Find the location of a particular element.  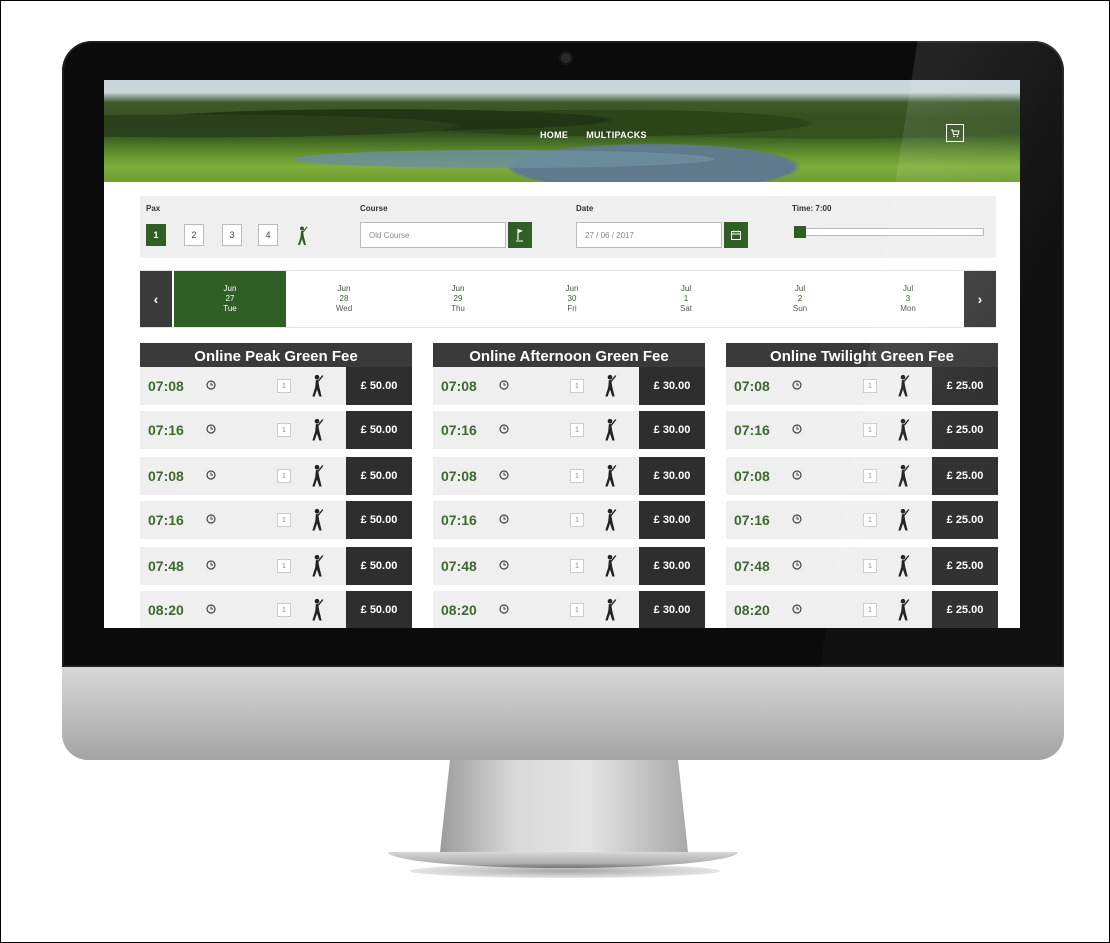

nav-home-link: HOME is located at coordinates (554, 135).